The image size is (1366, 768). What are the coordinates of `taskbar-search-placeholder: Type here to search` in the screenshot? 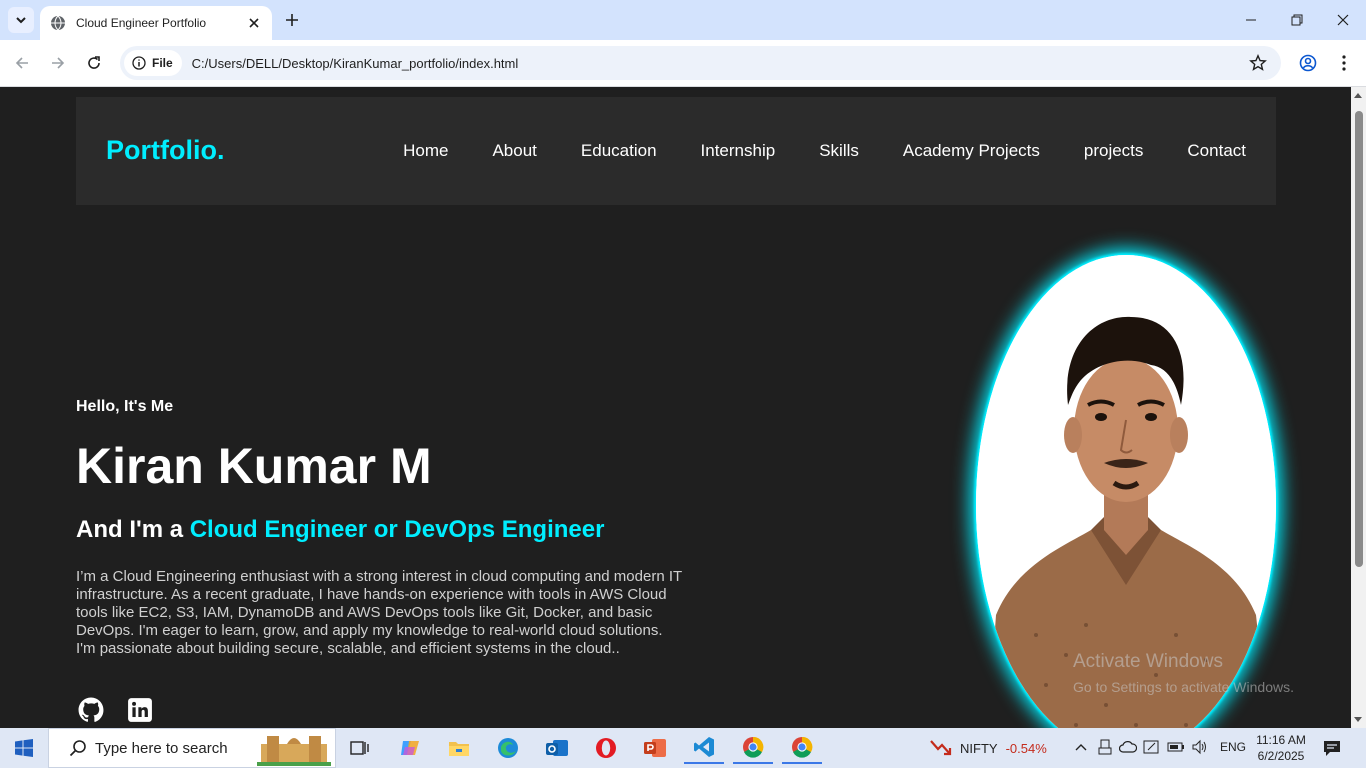 It's located at (161, 748).